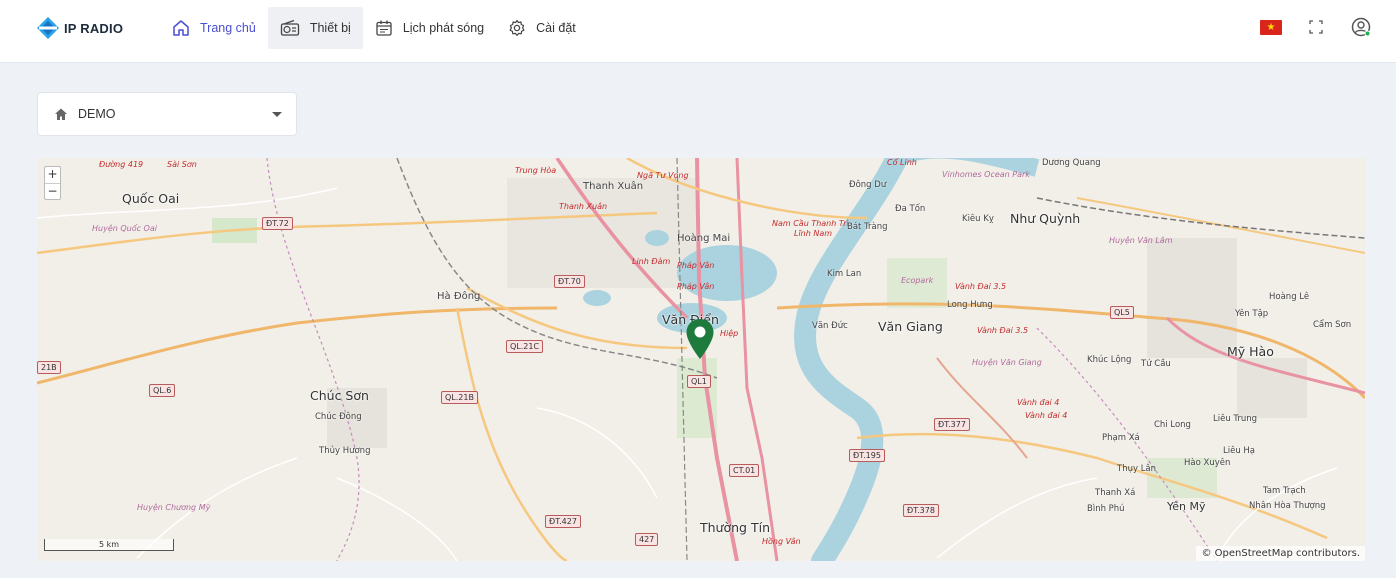 The width and height of the screenshot is (1396, 578). Describe the element at coordinates (109, 545) in the screenshot. I see `map-scale-bar: 5 km` at that location.